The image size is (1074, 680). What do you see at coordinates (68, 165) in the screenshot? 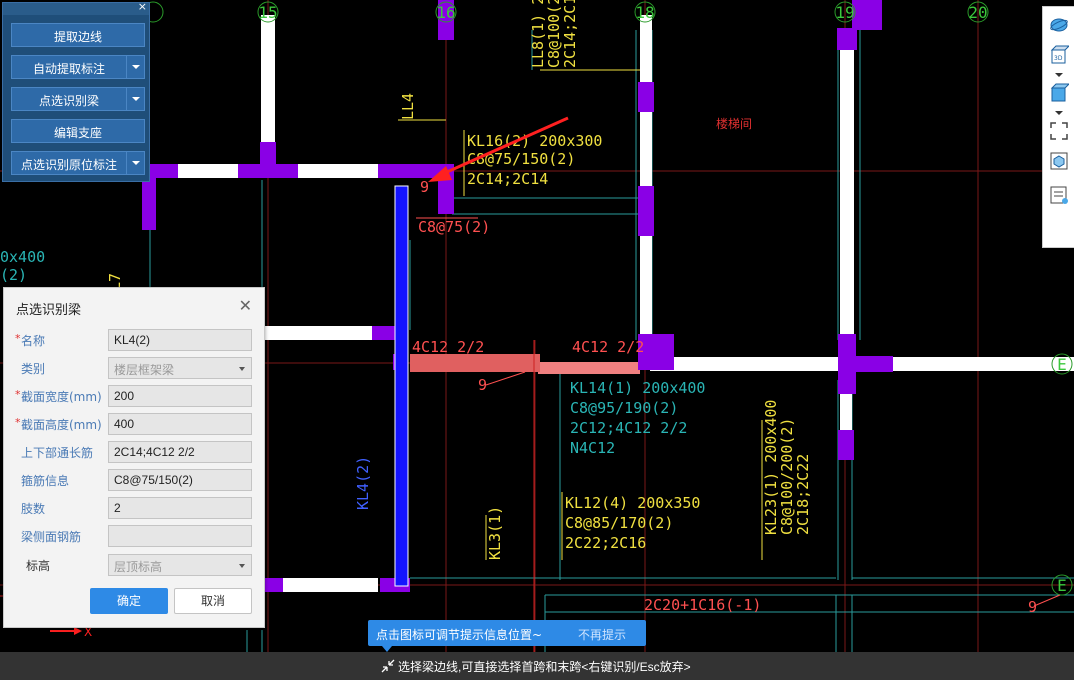
I see `point-identify-inplace-label: 点选识别原位标注` at bounding box center [68, 165].